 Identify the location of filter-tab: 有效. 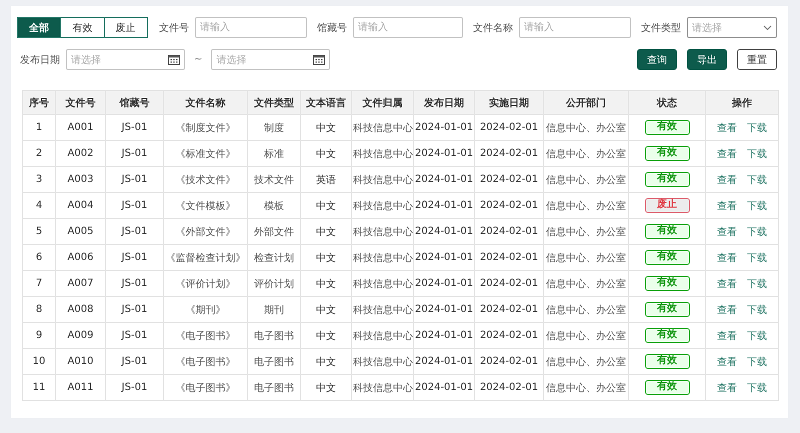
(82, 27).